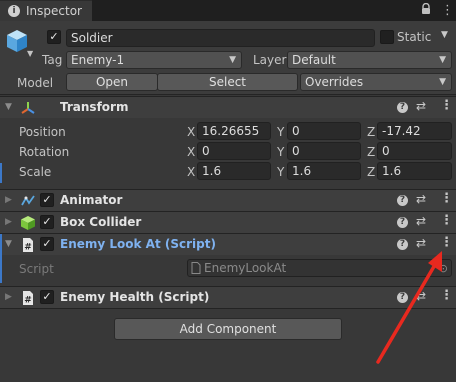 The image size is (456, 382). Describe the element at coordinates (228, 200) in the screenshot. I see `animator-header: ▶ ✓ Animator ? ⇄ ⋮` at that location.